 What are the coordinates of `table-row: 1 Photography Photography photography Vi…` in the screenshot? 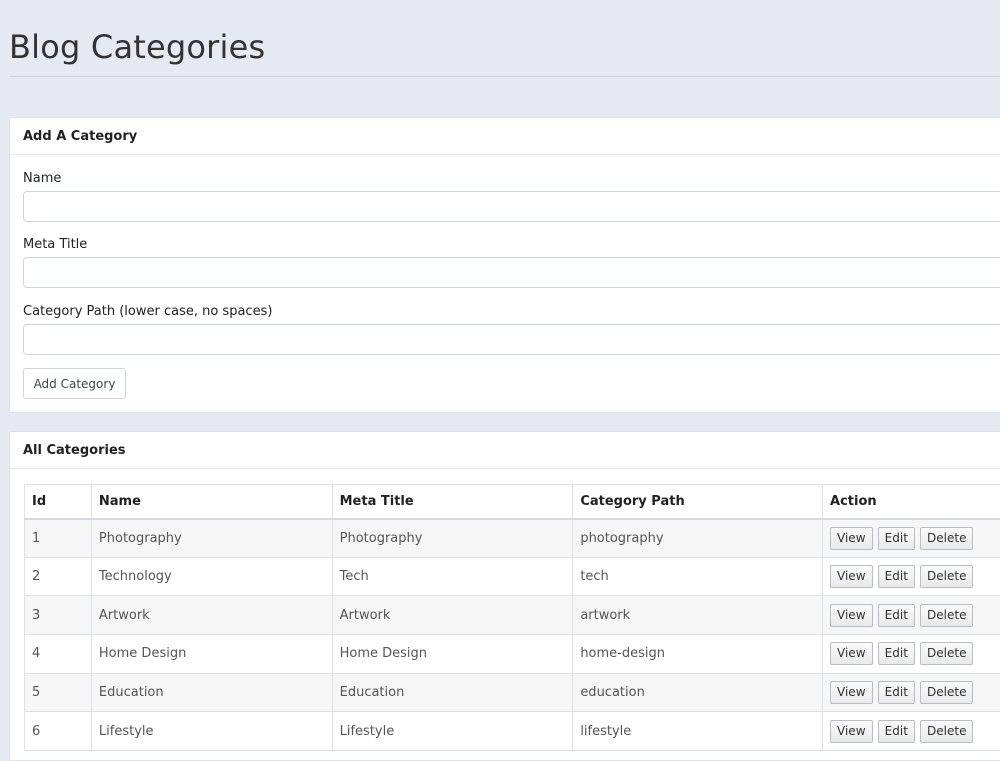 It's located at (512, 538).